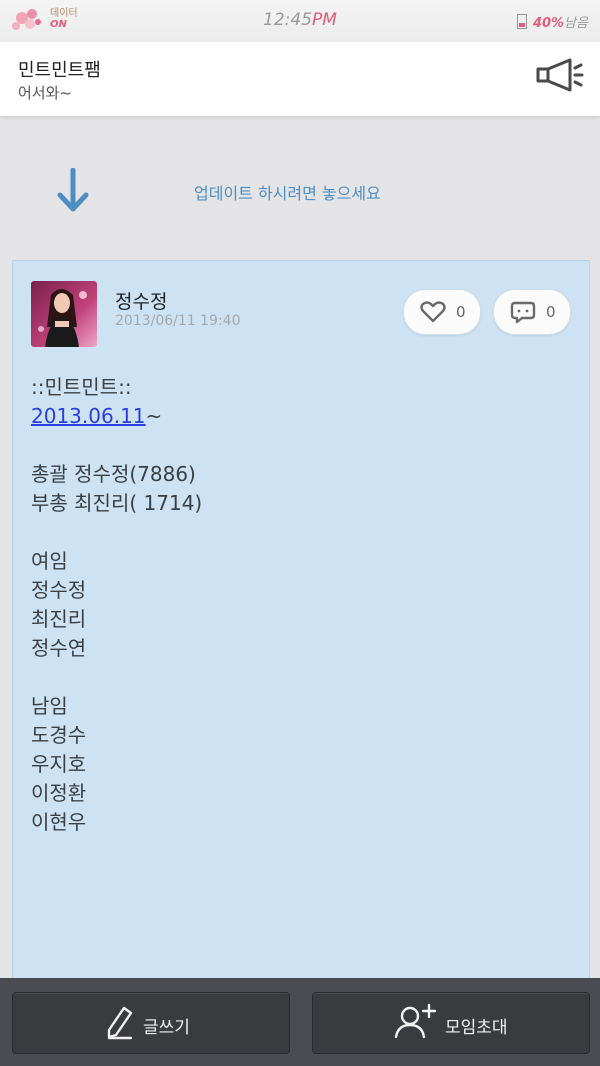 The width and height of the screenshot is (600, 1066). I want to click on post-line: 도경수, so click(59, 735).